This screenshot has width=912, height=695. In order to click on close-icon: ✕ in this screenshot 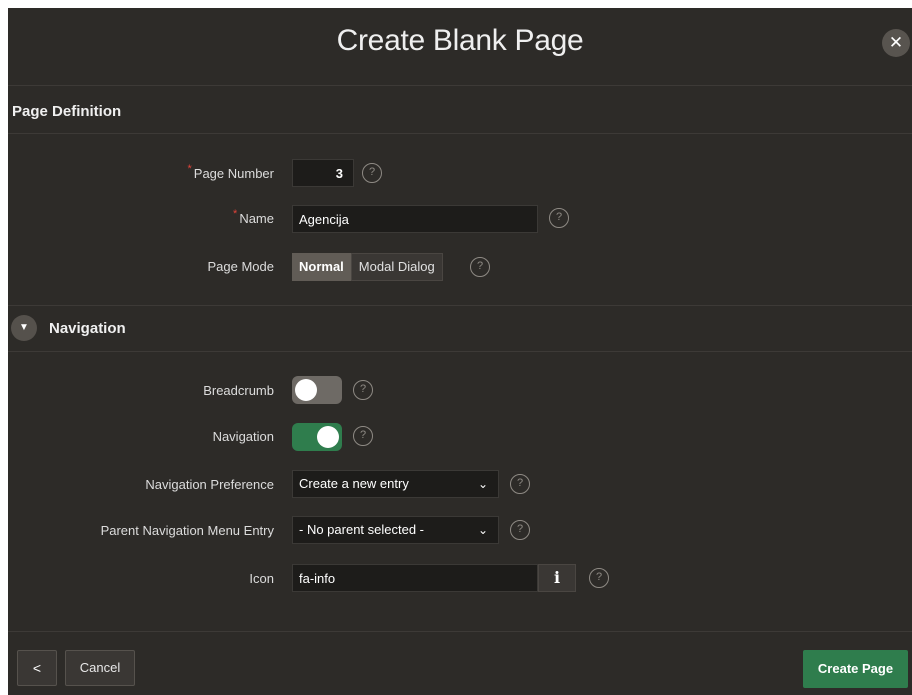, I will do `click(896, 43)`.